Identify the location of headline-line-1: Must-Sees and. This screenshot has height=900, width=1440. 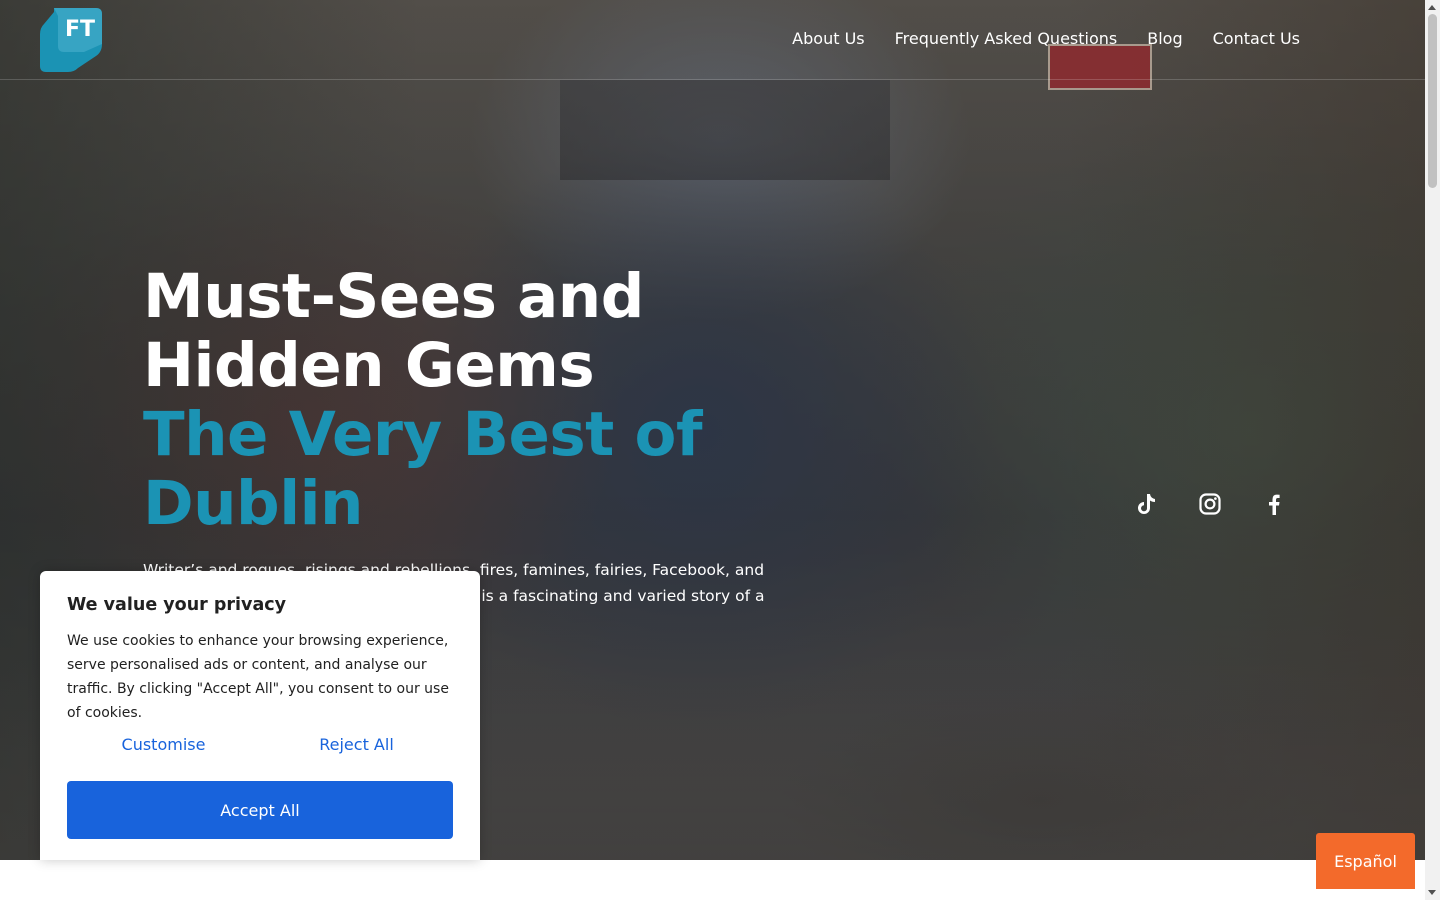
(393, 296).